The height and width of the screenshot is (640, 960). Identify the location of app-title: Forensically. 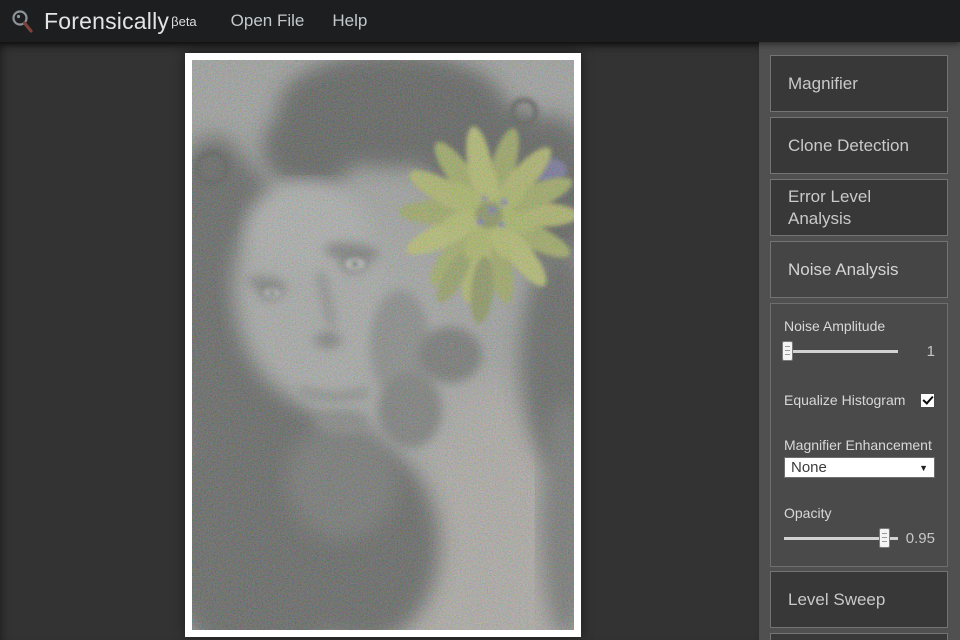
(107, 20).